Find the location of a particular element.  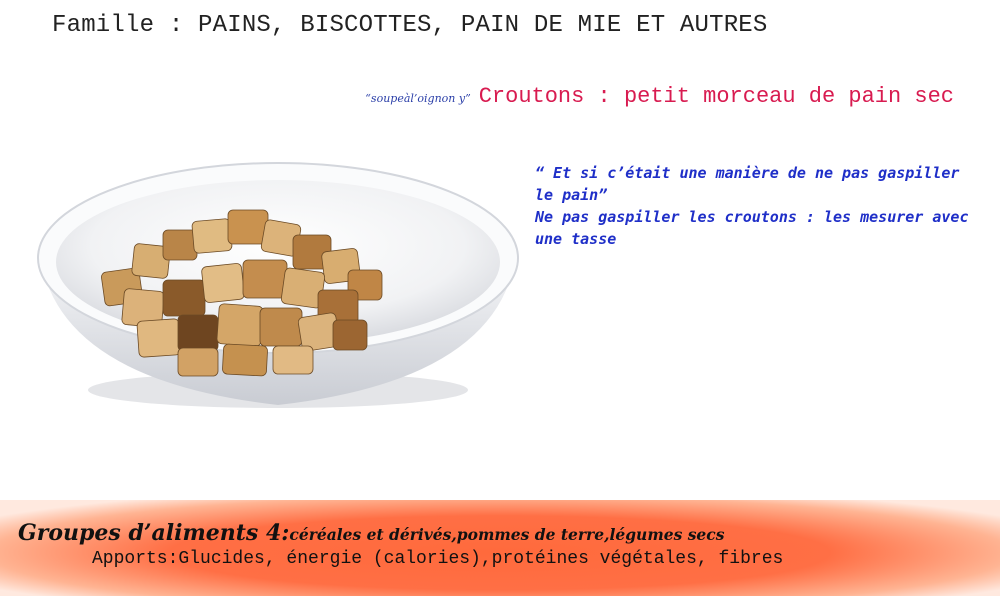

croutons-title: Croutons : petit morceau de pain sec is located at coordinates (716, 96).